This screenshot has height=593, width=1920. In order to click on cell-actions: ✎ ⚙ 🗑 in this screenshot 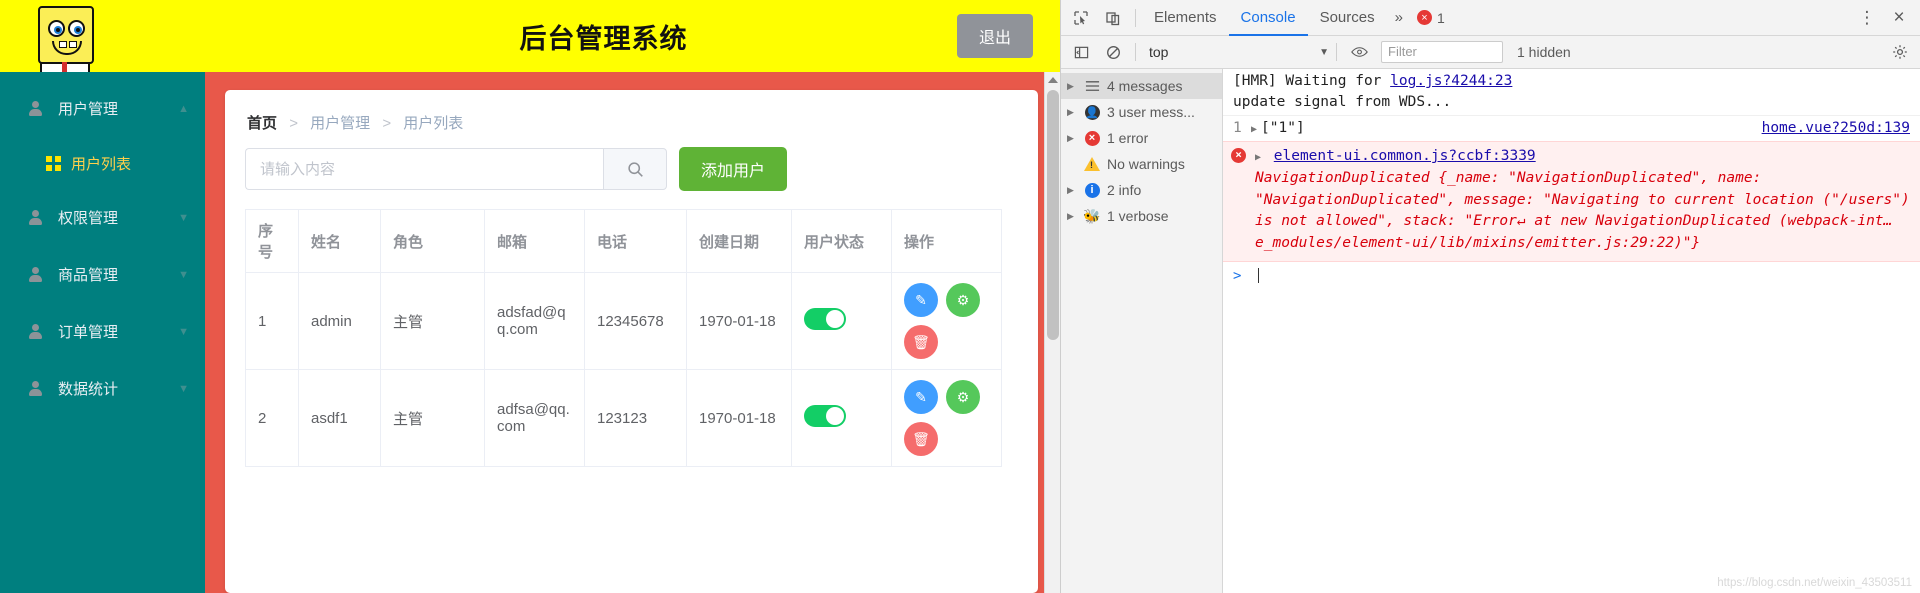, I will do `click(946, 418)`.